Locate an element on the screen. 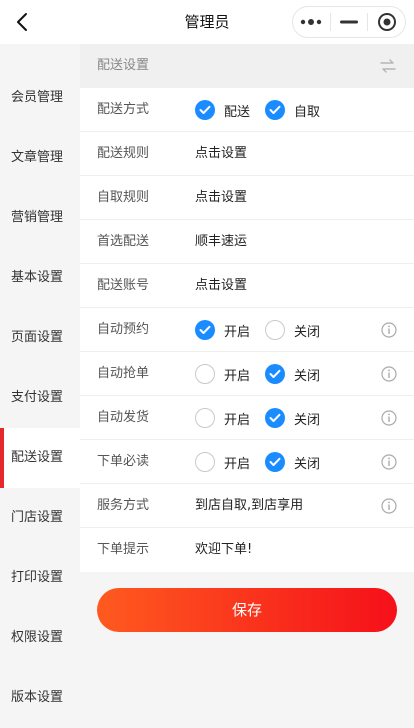 The height and width of the screenshot is (728, 414). auto-booking-row: 自动预约 开启 关闭 is located at coordinates (247, 330).